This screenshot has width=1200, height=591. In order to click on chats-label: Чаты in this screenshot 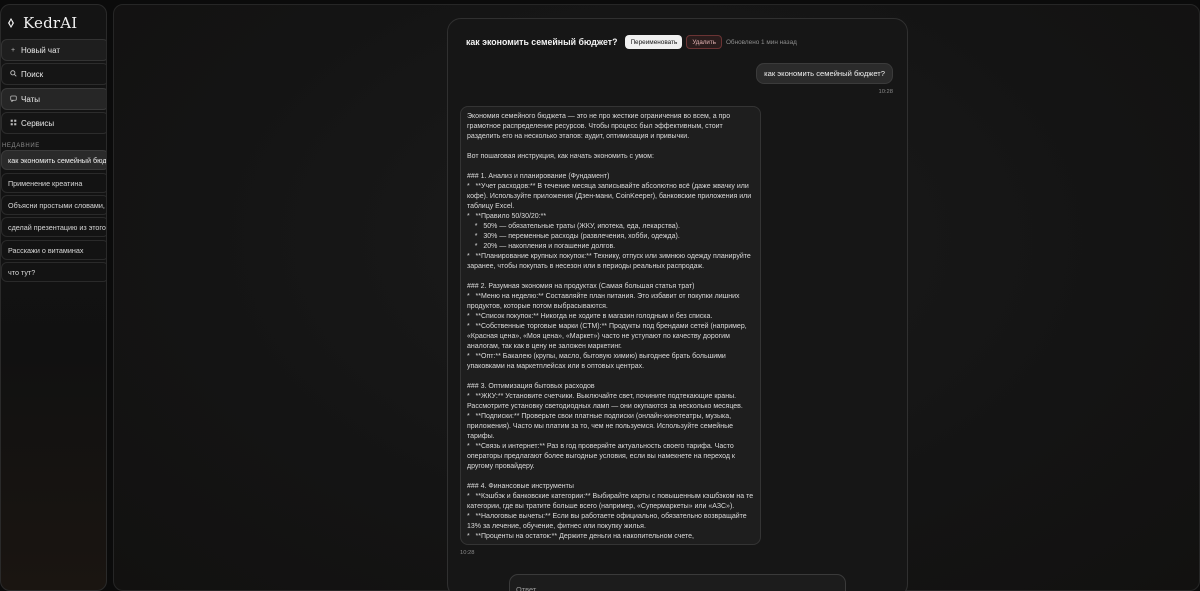, I will do `click(31, 99)`.